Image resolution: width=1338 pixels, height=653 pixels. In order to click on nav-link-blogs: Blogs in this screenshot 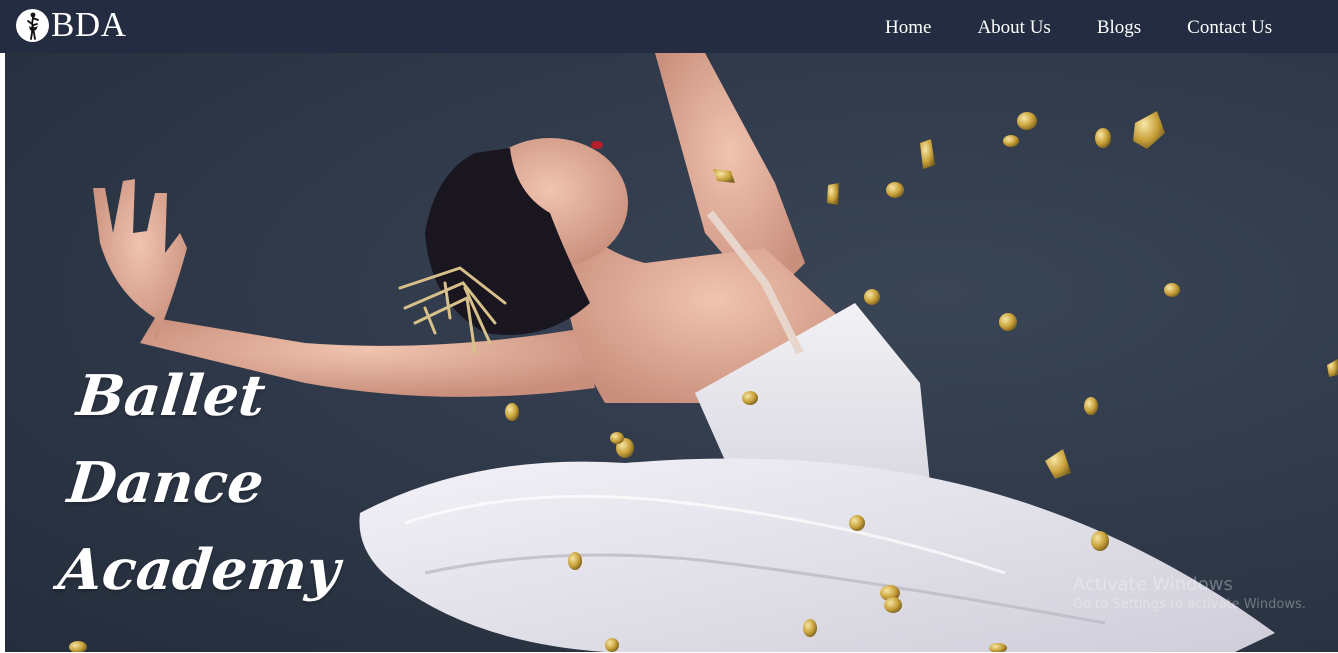, I will do `click(1119, 28)`.